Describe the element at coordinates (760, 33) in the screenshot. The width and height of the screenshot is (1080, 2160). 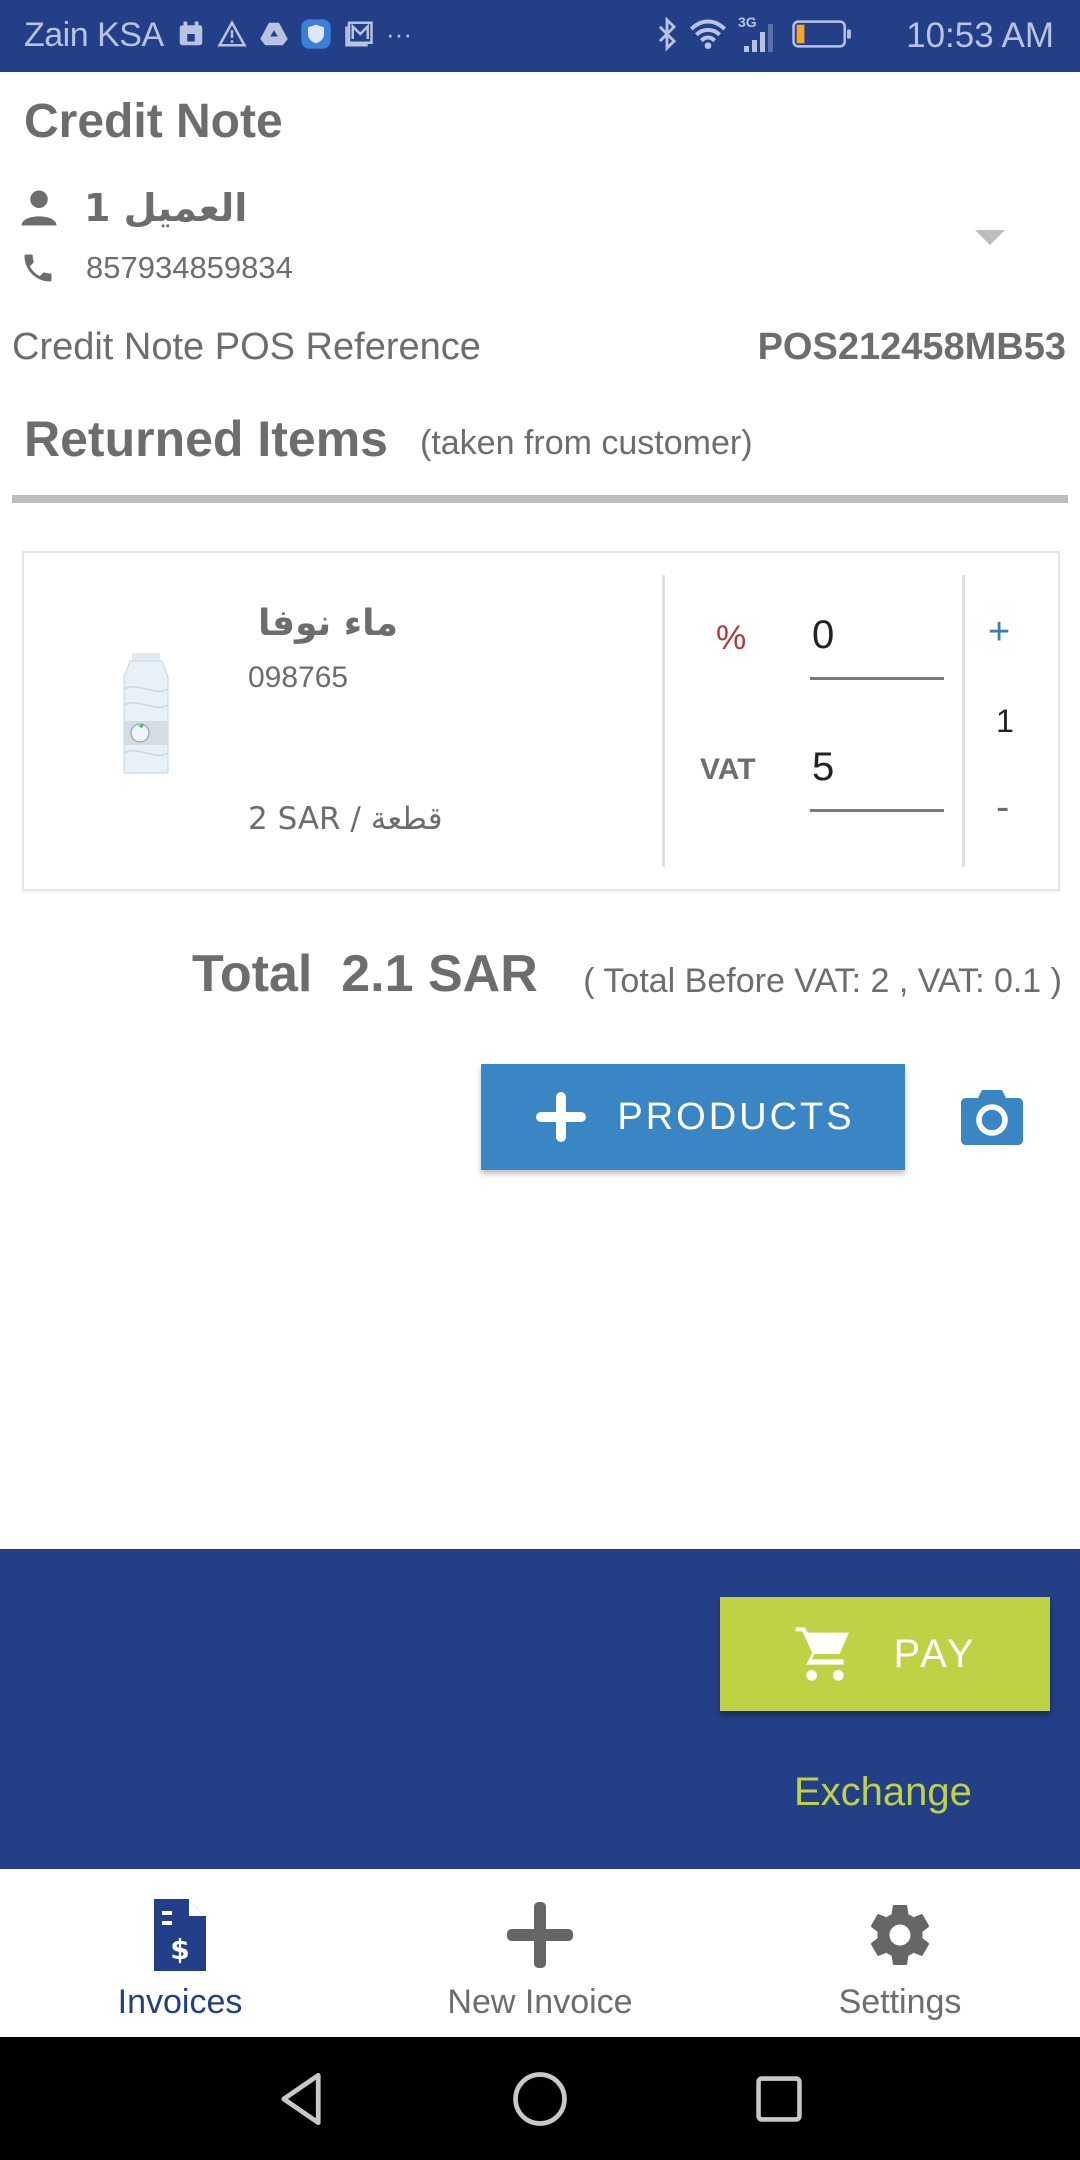
I see `signal-icon: 3G` at that location.